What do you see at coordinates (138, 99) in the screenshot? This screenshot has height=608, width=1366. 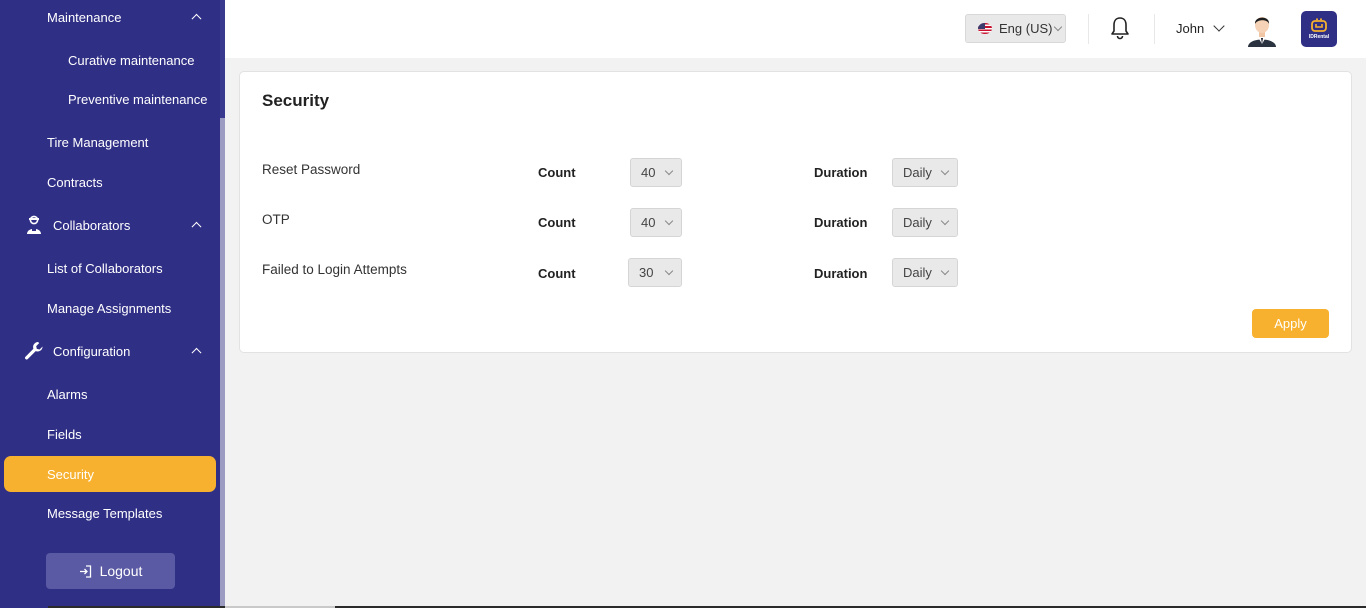 I see `sidebar-item-label: Preventive maintenance` at bounding box center [138, 99].